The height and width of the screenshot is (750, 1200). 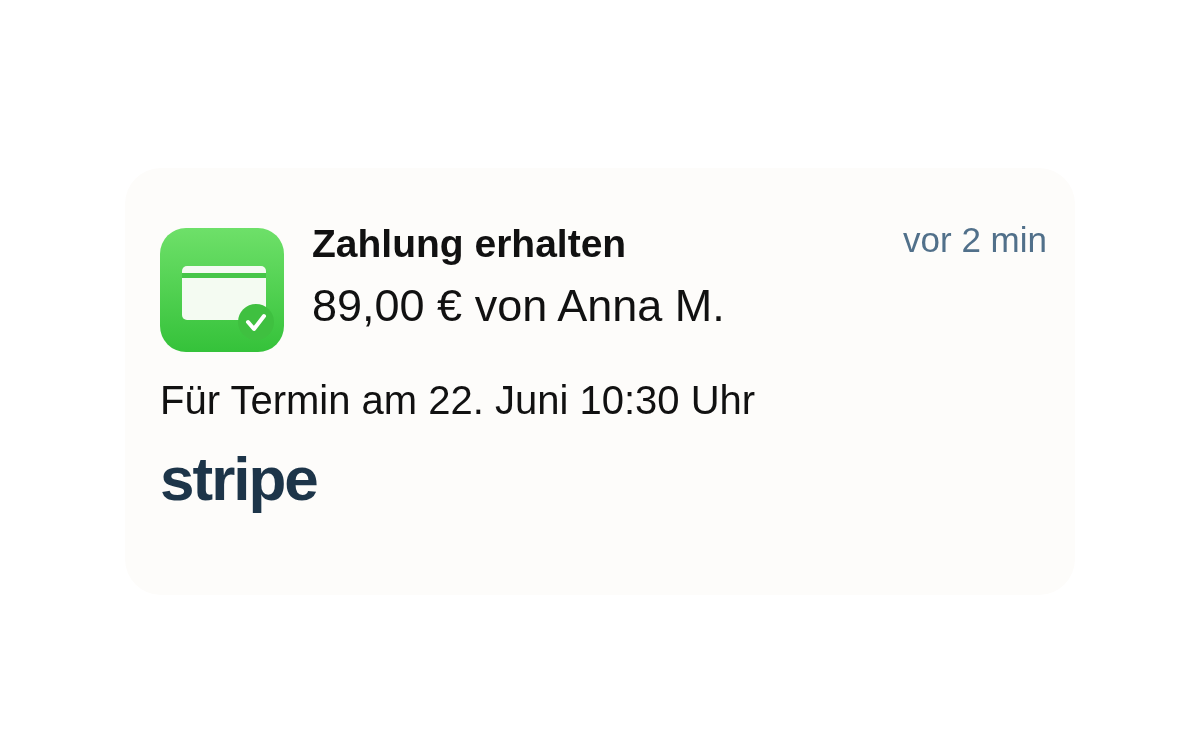 I want to click on wallet-check-icon, so click(x=222, y=290).